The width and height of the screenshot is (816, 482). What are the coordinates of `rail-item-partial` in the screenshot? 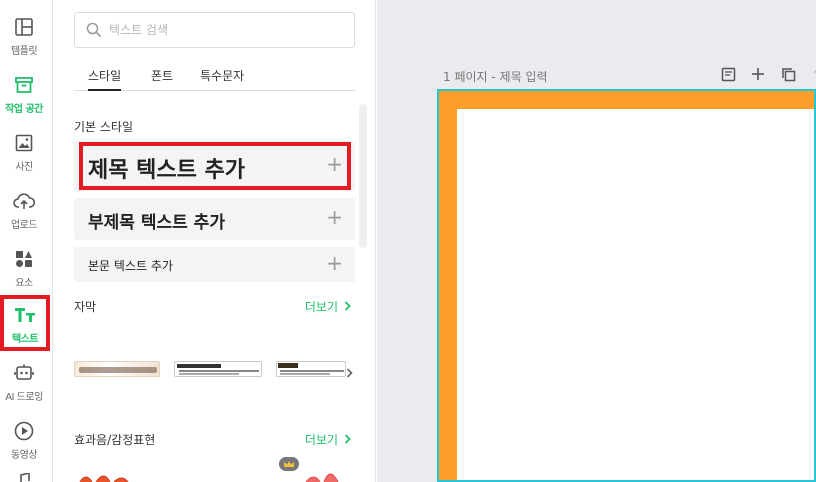 It's located at (24, 477).